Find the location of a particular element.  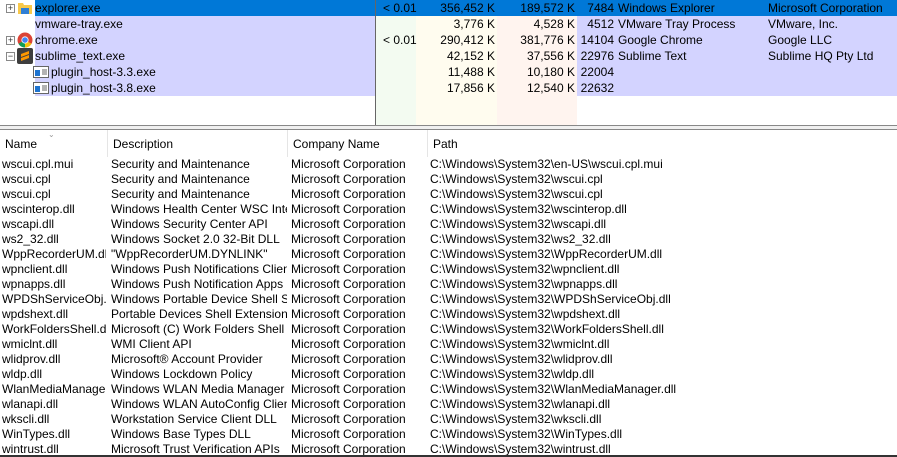

column-header-company: Company Name is located at coordinates (358, 143).